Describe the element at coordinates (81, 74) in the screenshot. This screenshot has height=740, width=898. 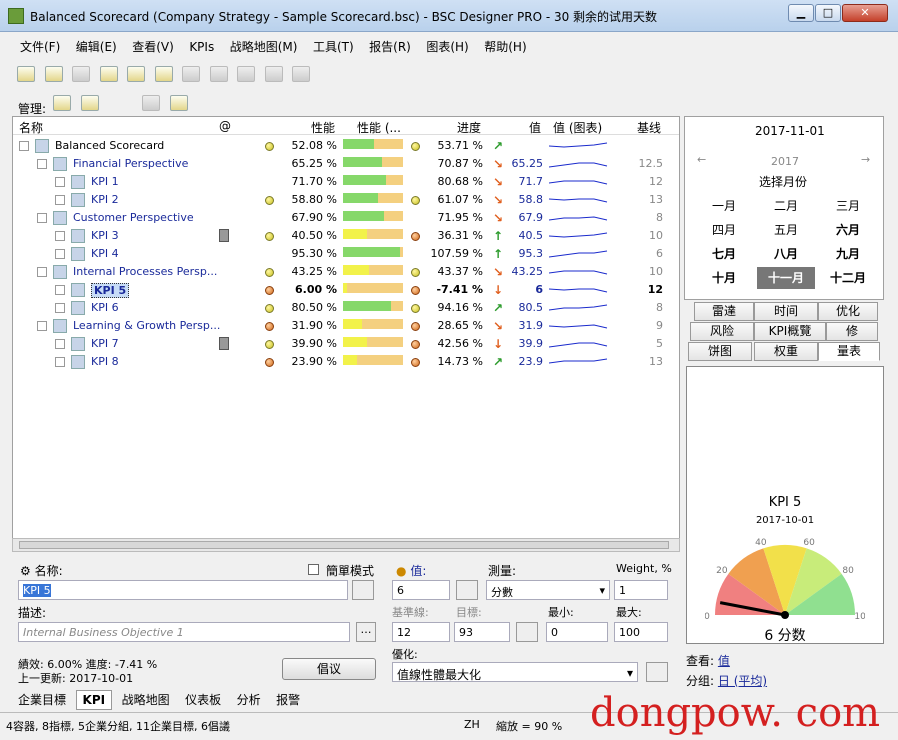
I see `save-icon` at that location.